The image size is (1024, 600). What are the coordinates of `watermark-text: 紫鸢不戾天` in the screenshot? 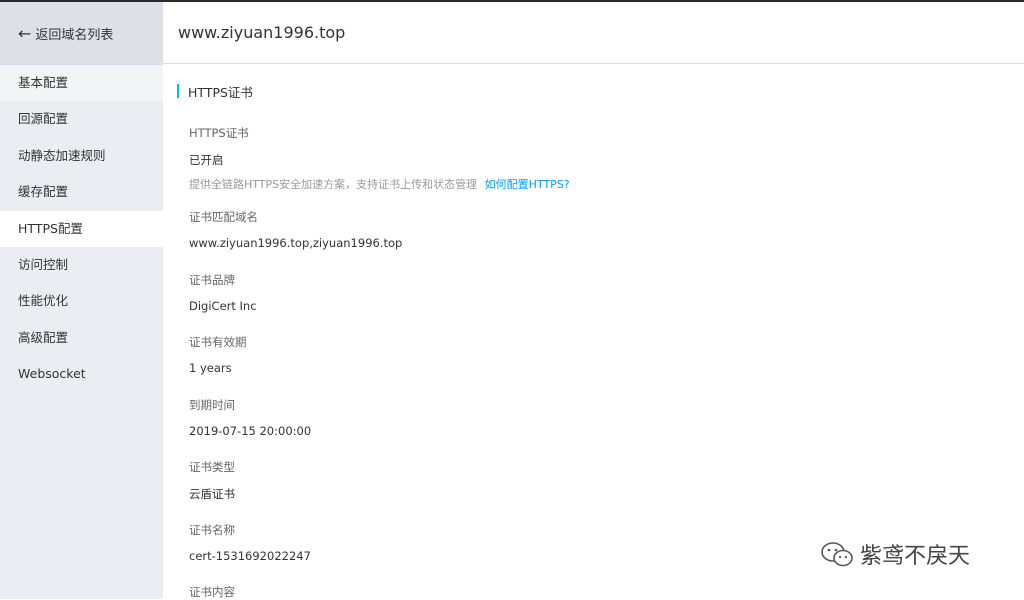 It's located at (915, 556).